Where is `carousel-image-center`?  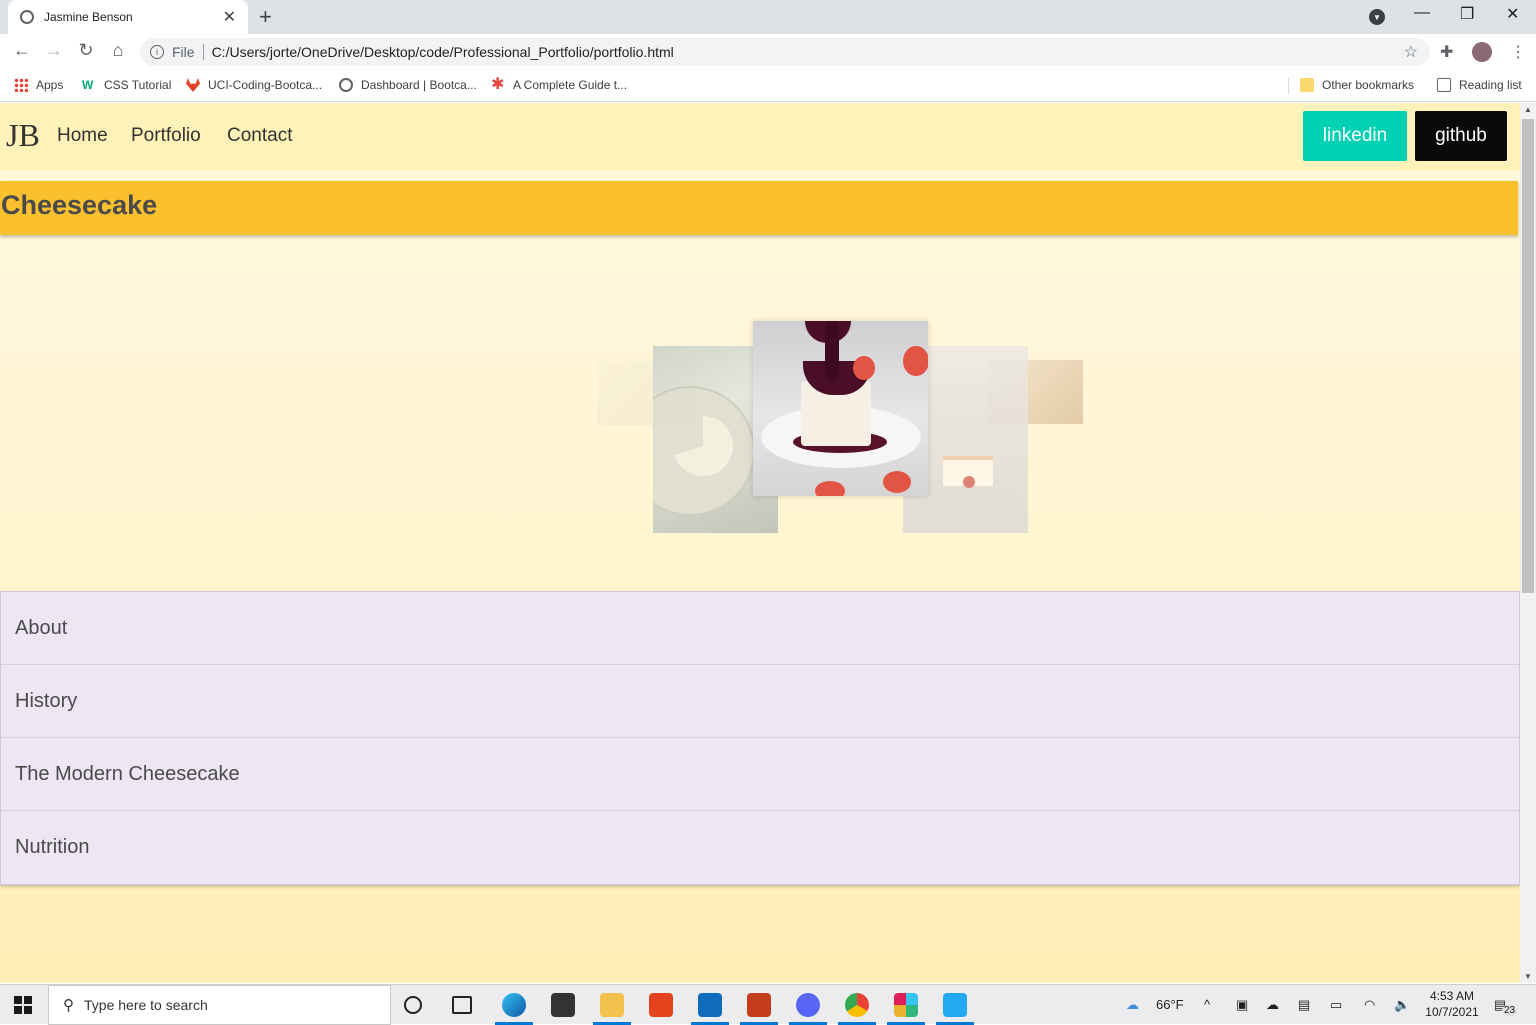 carousel-image-center is located at coordinates (840, 408).